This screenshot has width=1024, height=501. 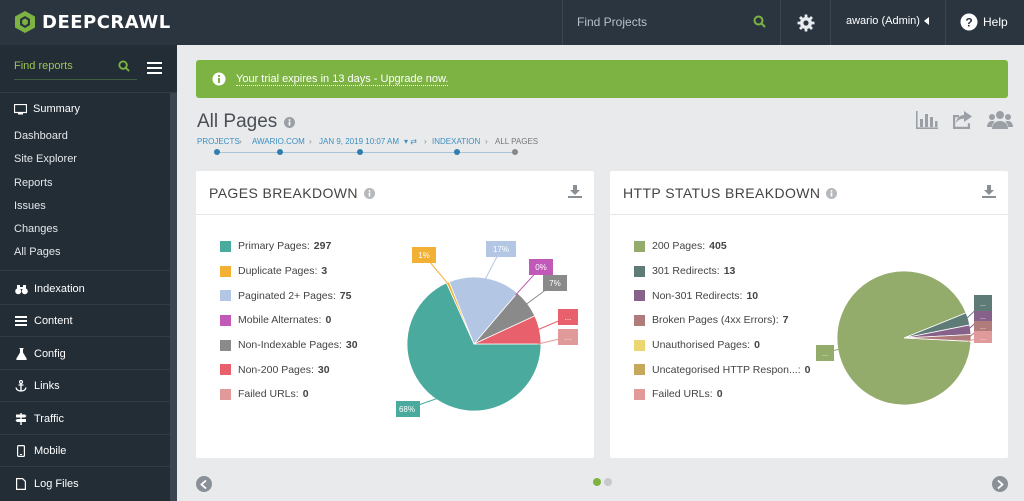 I want to click on legend-value: 10, so click(x=752, y=295).